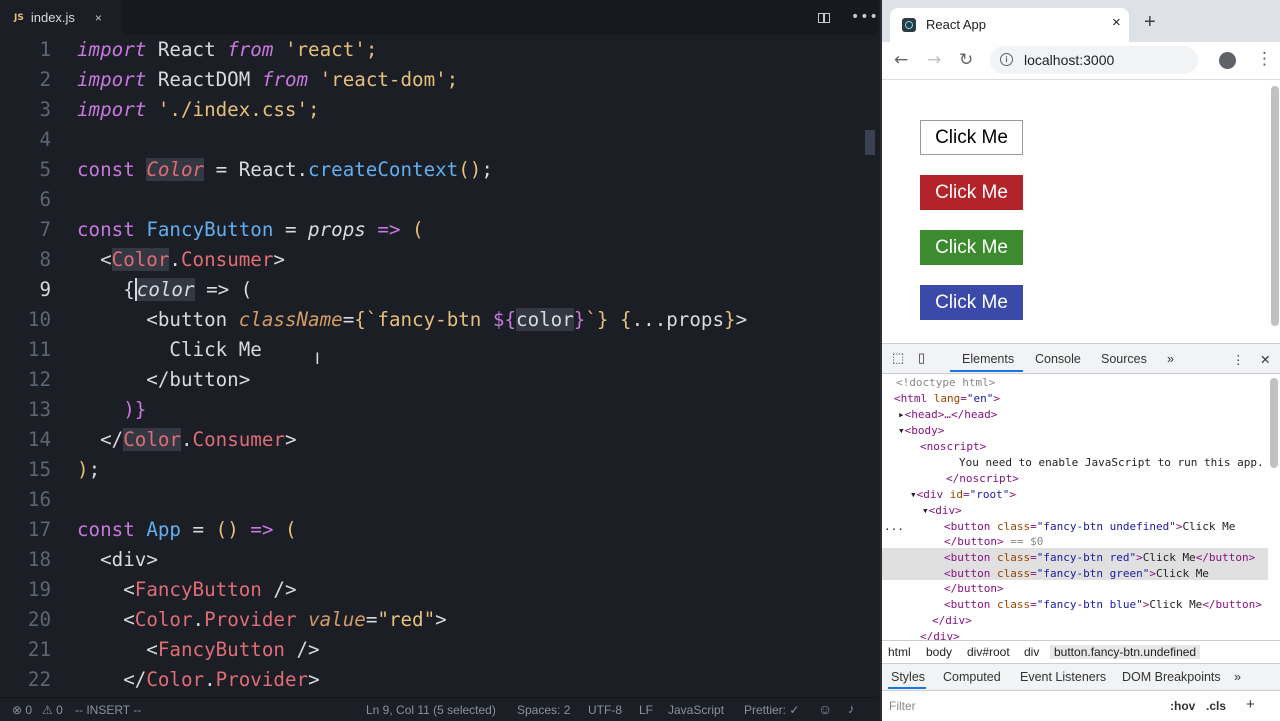 This screenshot has height=721, width=1280. Describe the element at coordinates (605, 710) in the screenshot. I see `encoding: UTF-8` at that location.